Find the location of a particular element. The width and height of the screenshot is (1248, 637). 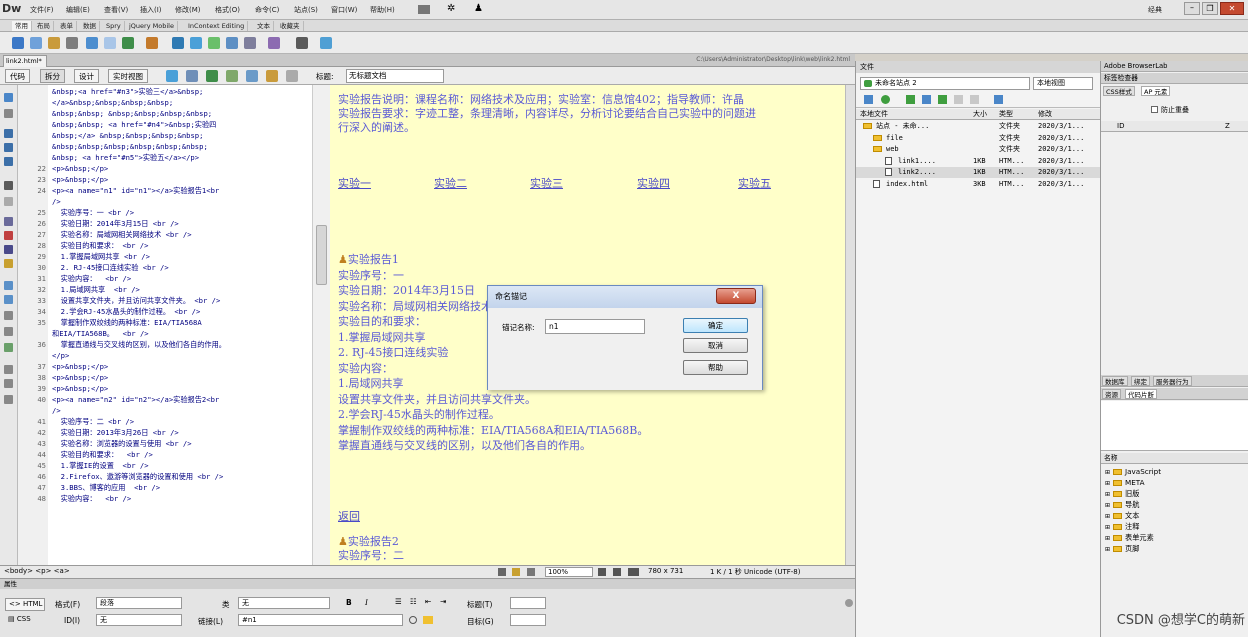

move-css-icon is located at coordinates (8, 347).